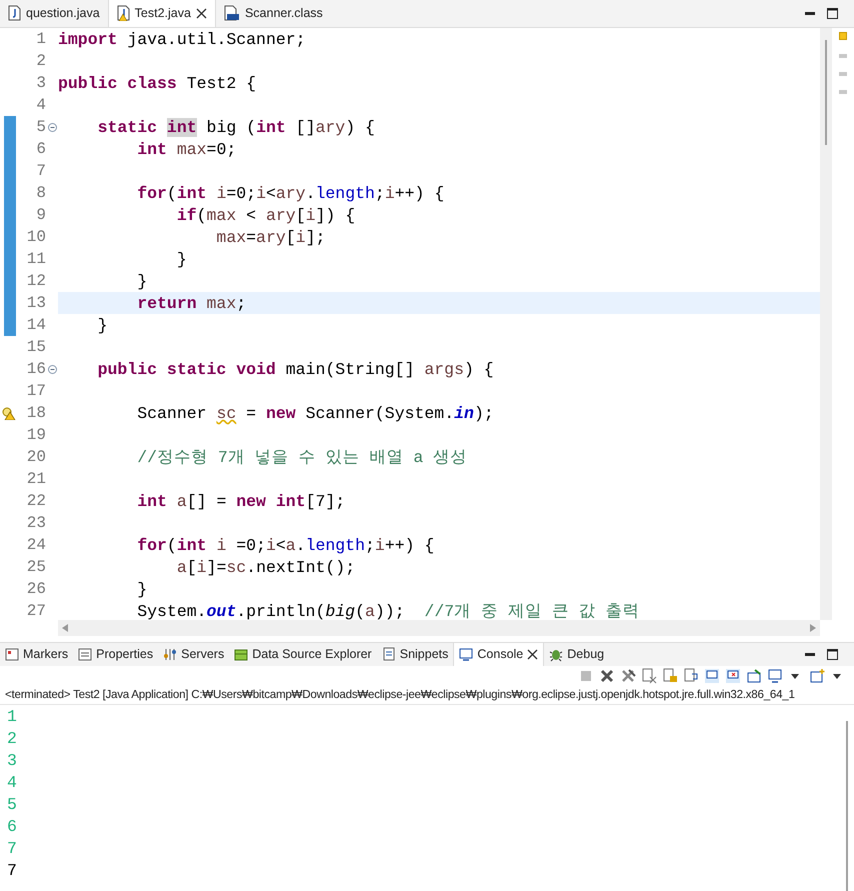 This screenshot has height=891, width=854. I want to click on console-line: 4, so click(12, 783).